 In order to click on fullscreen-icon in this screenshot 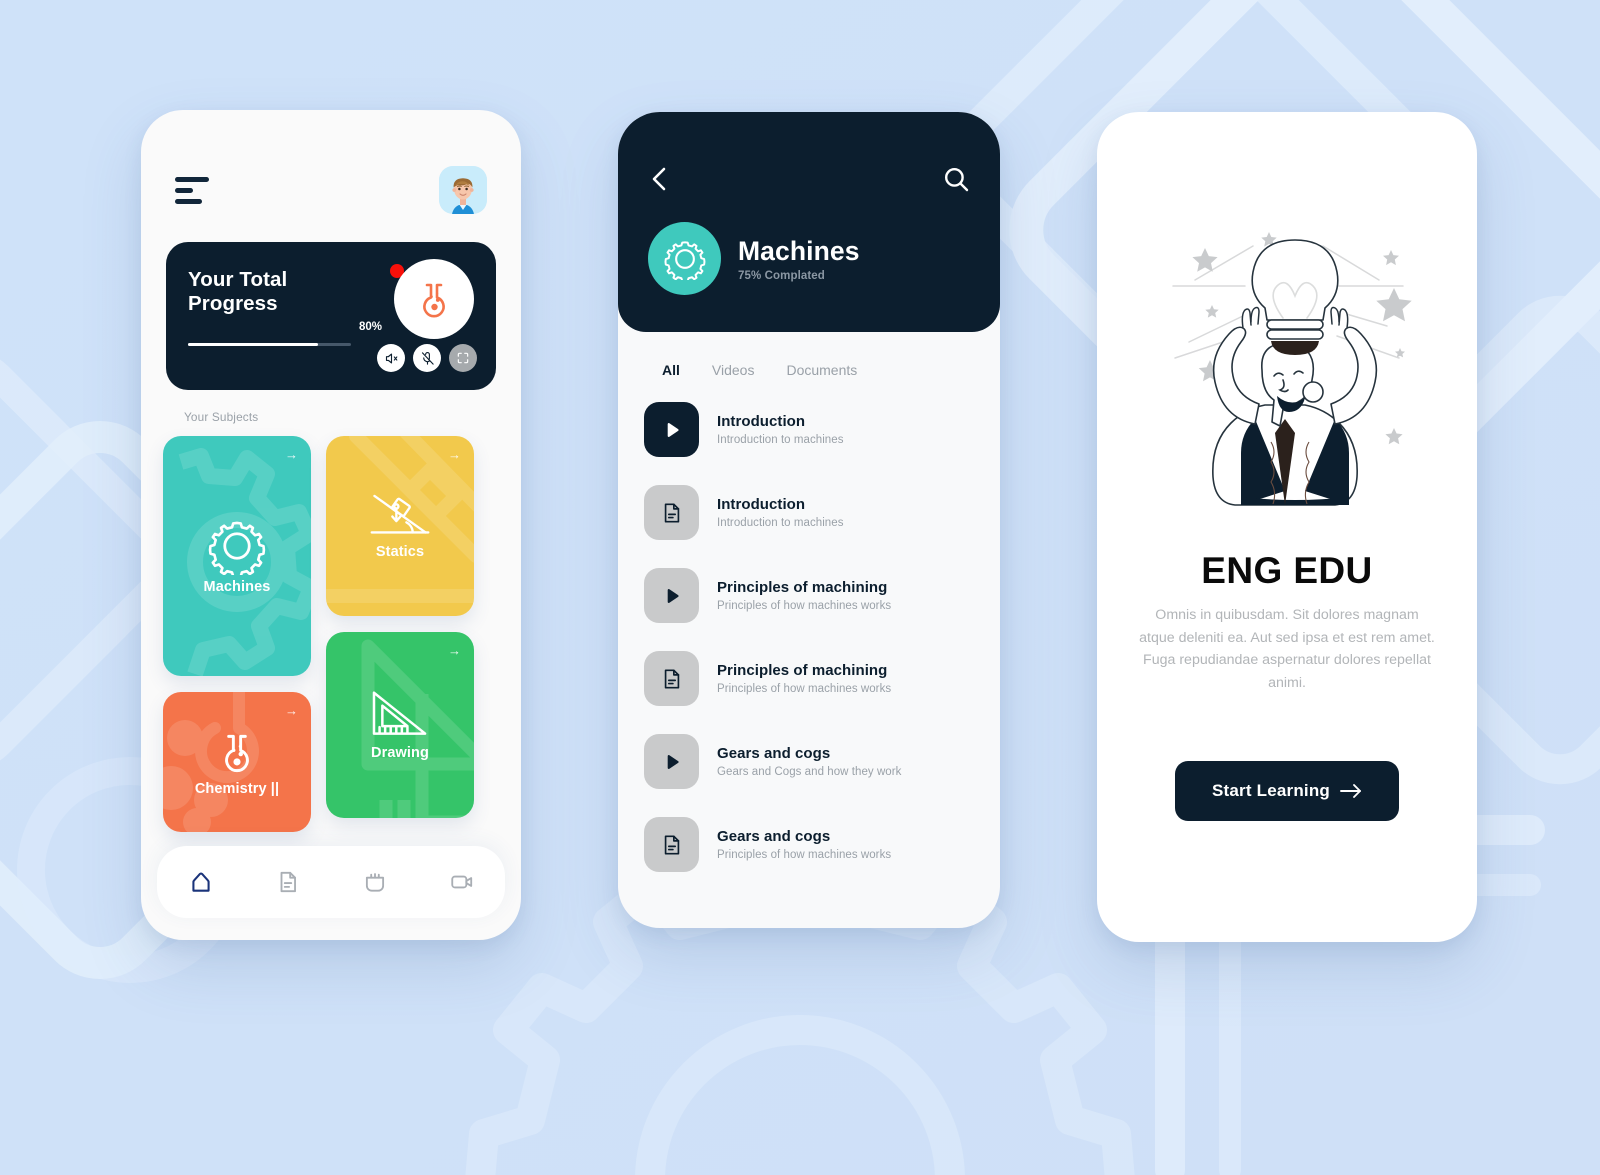, I will do `click(463, 358)`.